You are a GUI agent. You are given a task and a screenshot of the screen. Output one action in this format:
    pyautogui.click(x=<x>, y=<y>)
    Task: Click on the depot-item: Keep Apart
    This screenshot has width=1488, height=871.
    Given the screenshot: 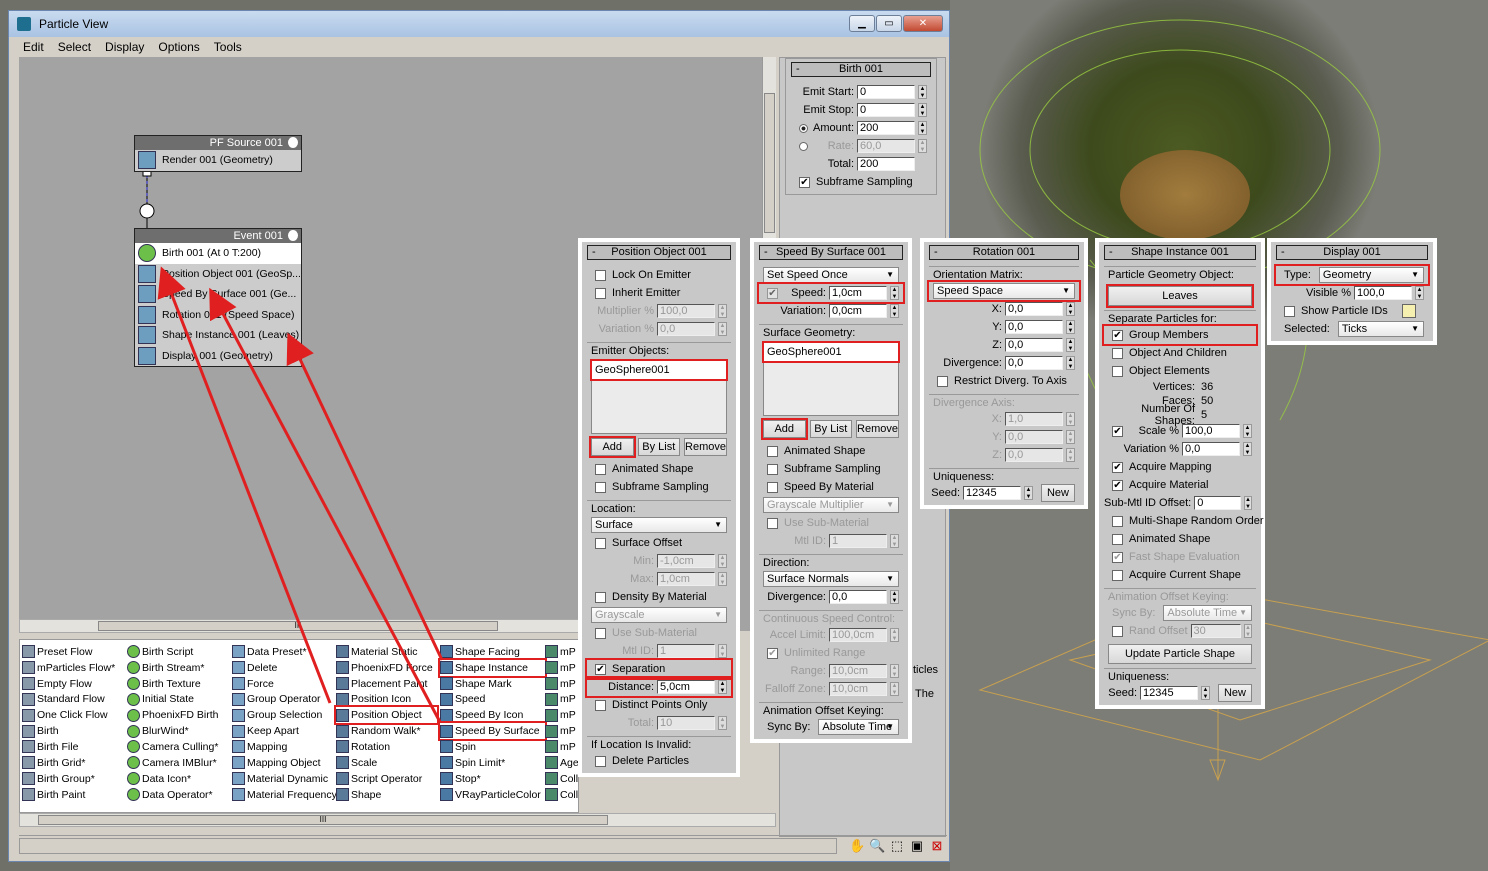 What is the action you would take?
    pyautogui.click(x=286, y=731)
    